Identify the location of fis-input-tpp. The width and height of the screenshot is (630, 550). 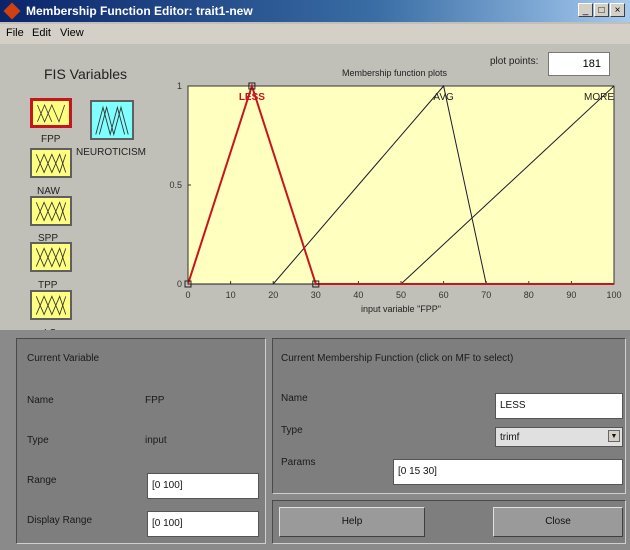
(51, 257).